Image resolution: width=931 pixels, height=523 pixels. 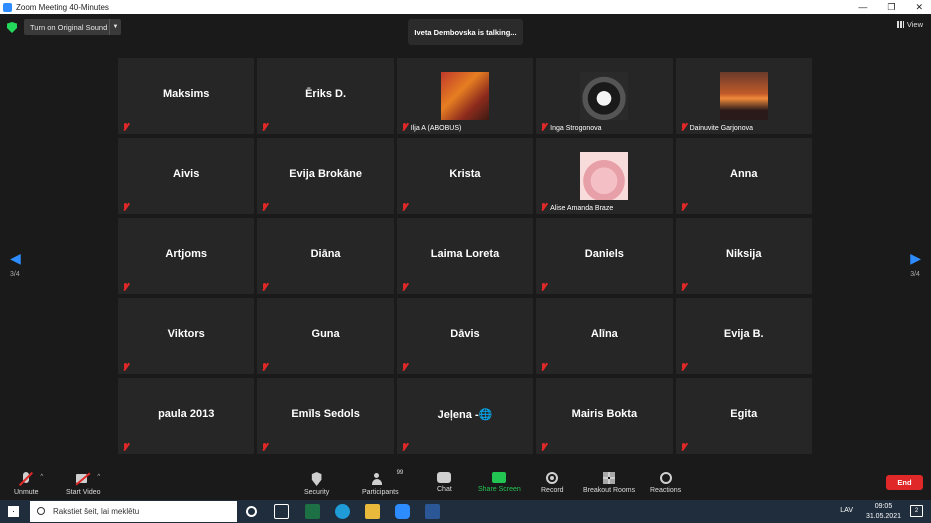 What do you see at coordinates (465, 416) in the screenshot?
I see `participant-tile: Jeļena -🌐` at bounding box center [465, 416].